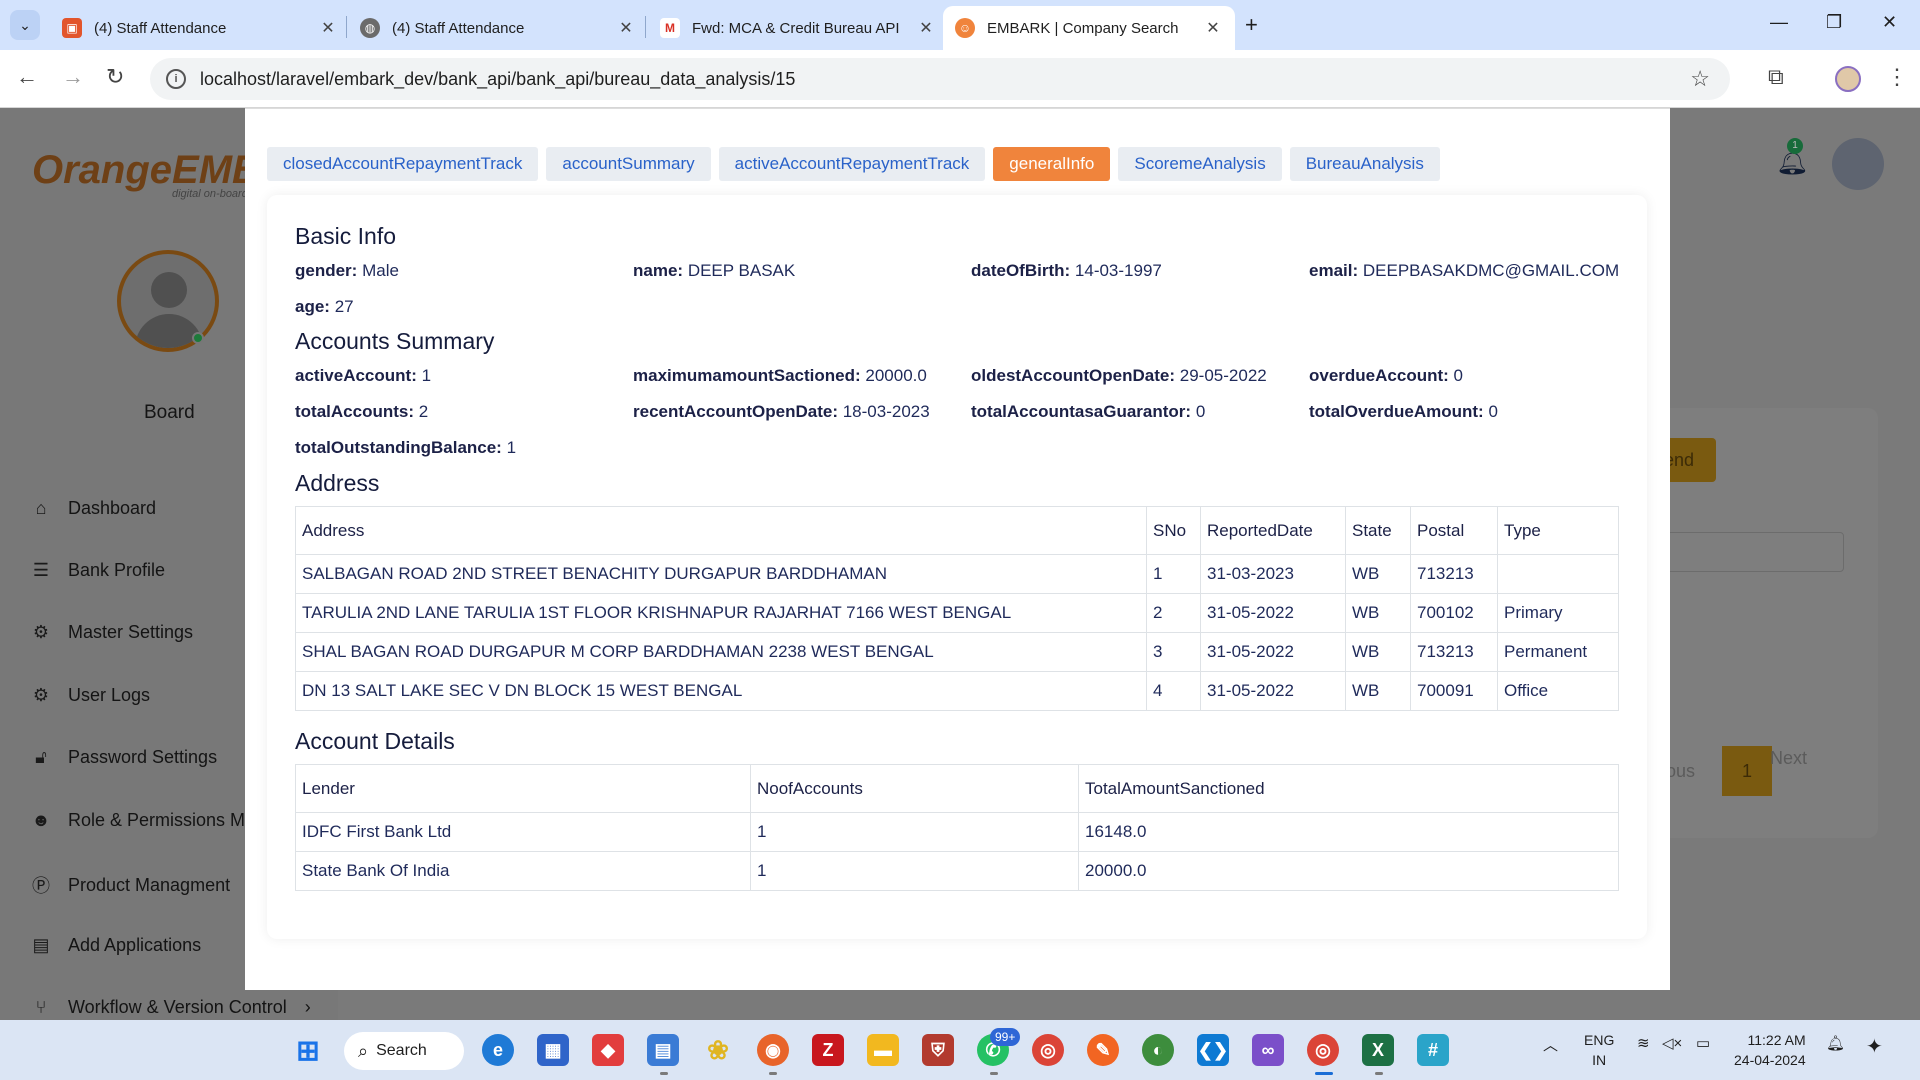  I want to click on slack-icon: #, so click(1433, 1050).